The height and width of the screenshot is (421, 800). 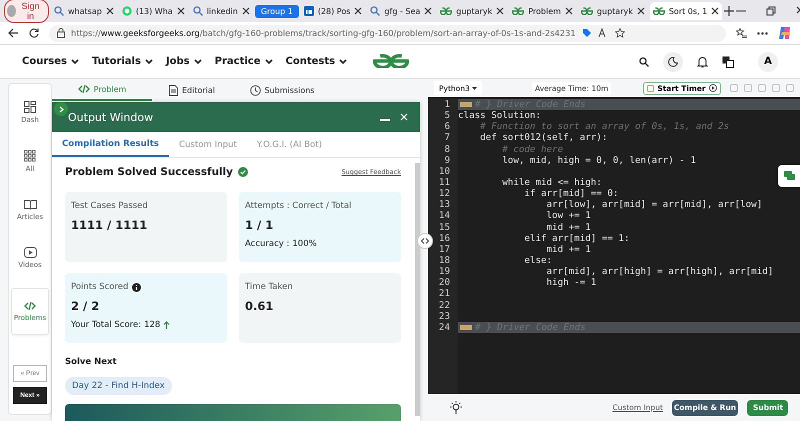 What do you see at coordinates (34, 33) in the screenshot?
I see `reload-icon` at bounding box center [34, 33].